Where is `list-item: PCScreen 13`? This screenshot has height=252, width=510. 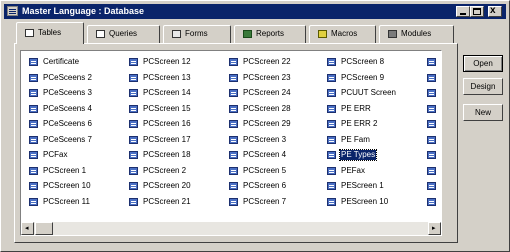
list-item: PCScreen 13 is located at coordinates (172, 79).